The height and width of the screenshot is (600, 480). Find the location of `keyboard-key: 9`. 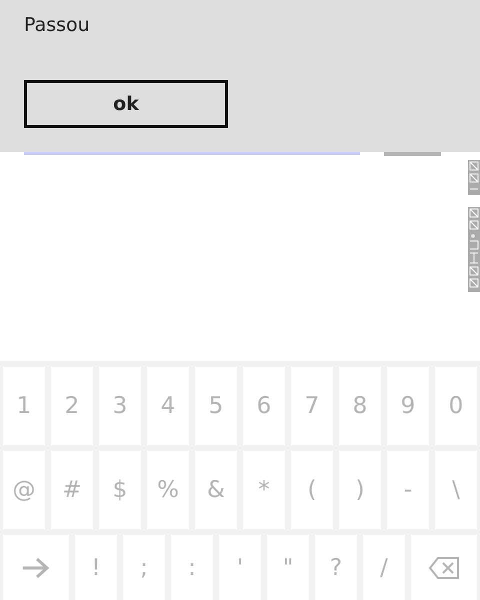

keyboard-key: 9 is located at coordinates (408, 406).